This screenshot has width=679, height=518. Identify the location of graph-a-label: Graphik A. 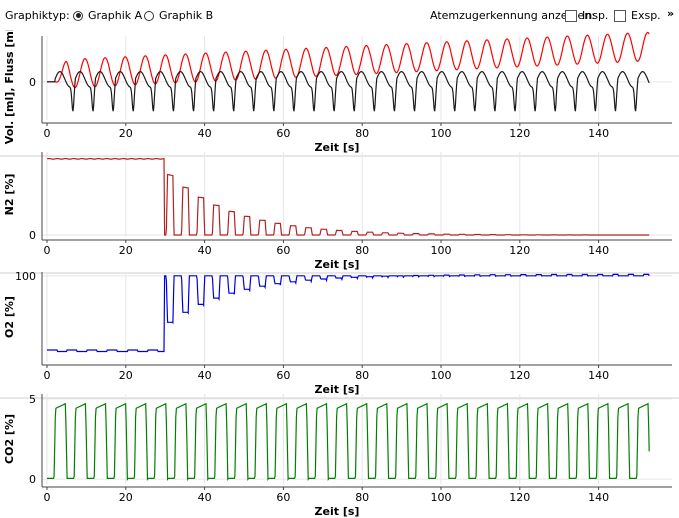
(115, 15).